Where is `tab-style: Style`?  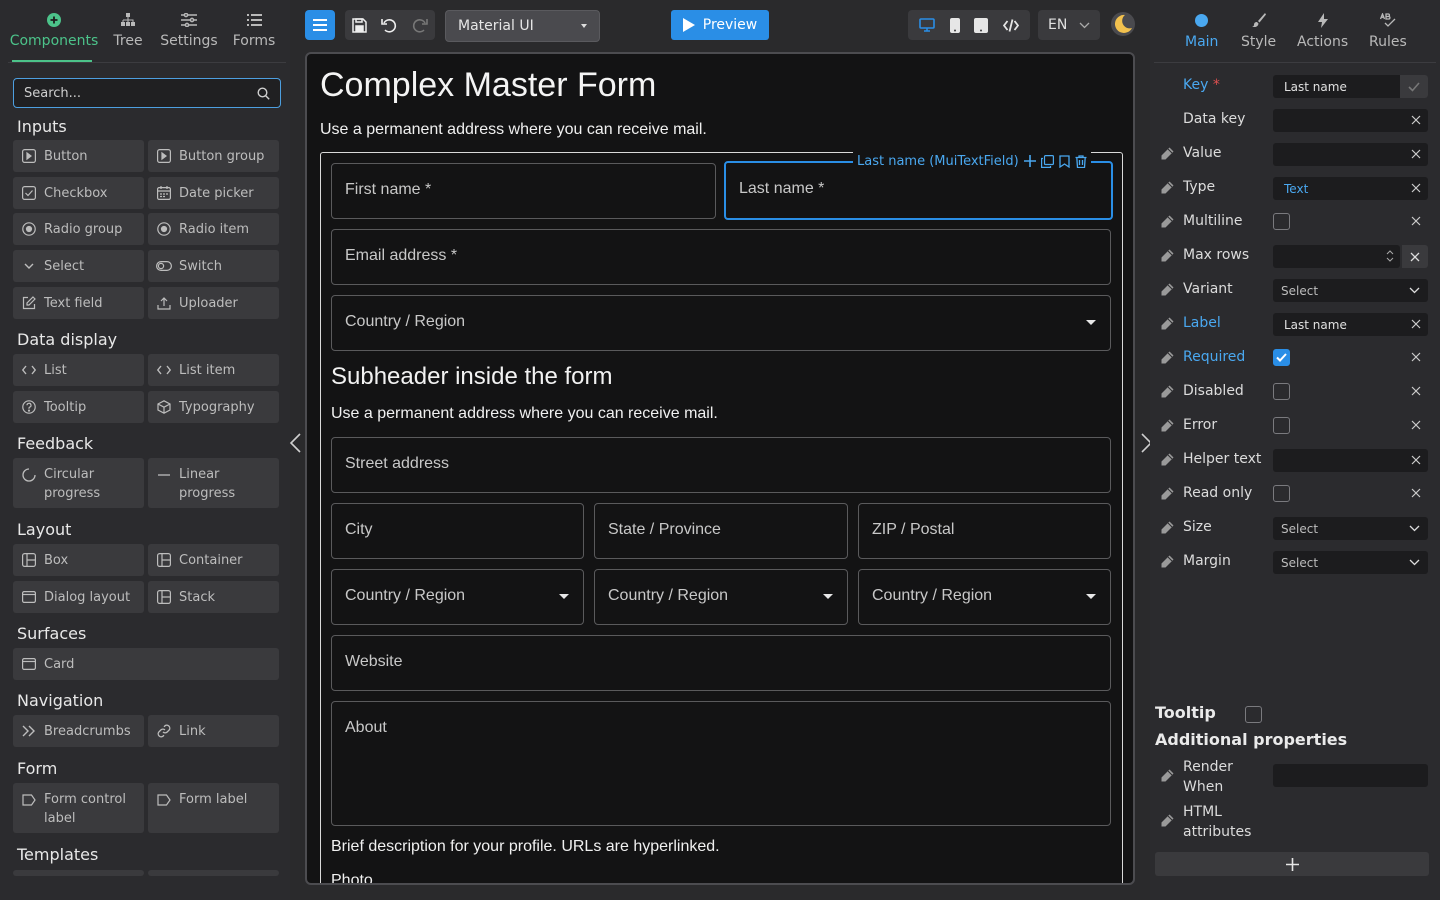 tab-style: Style is located at coordinates (1258, 31).